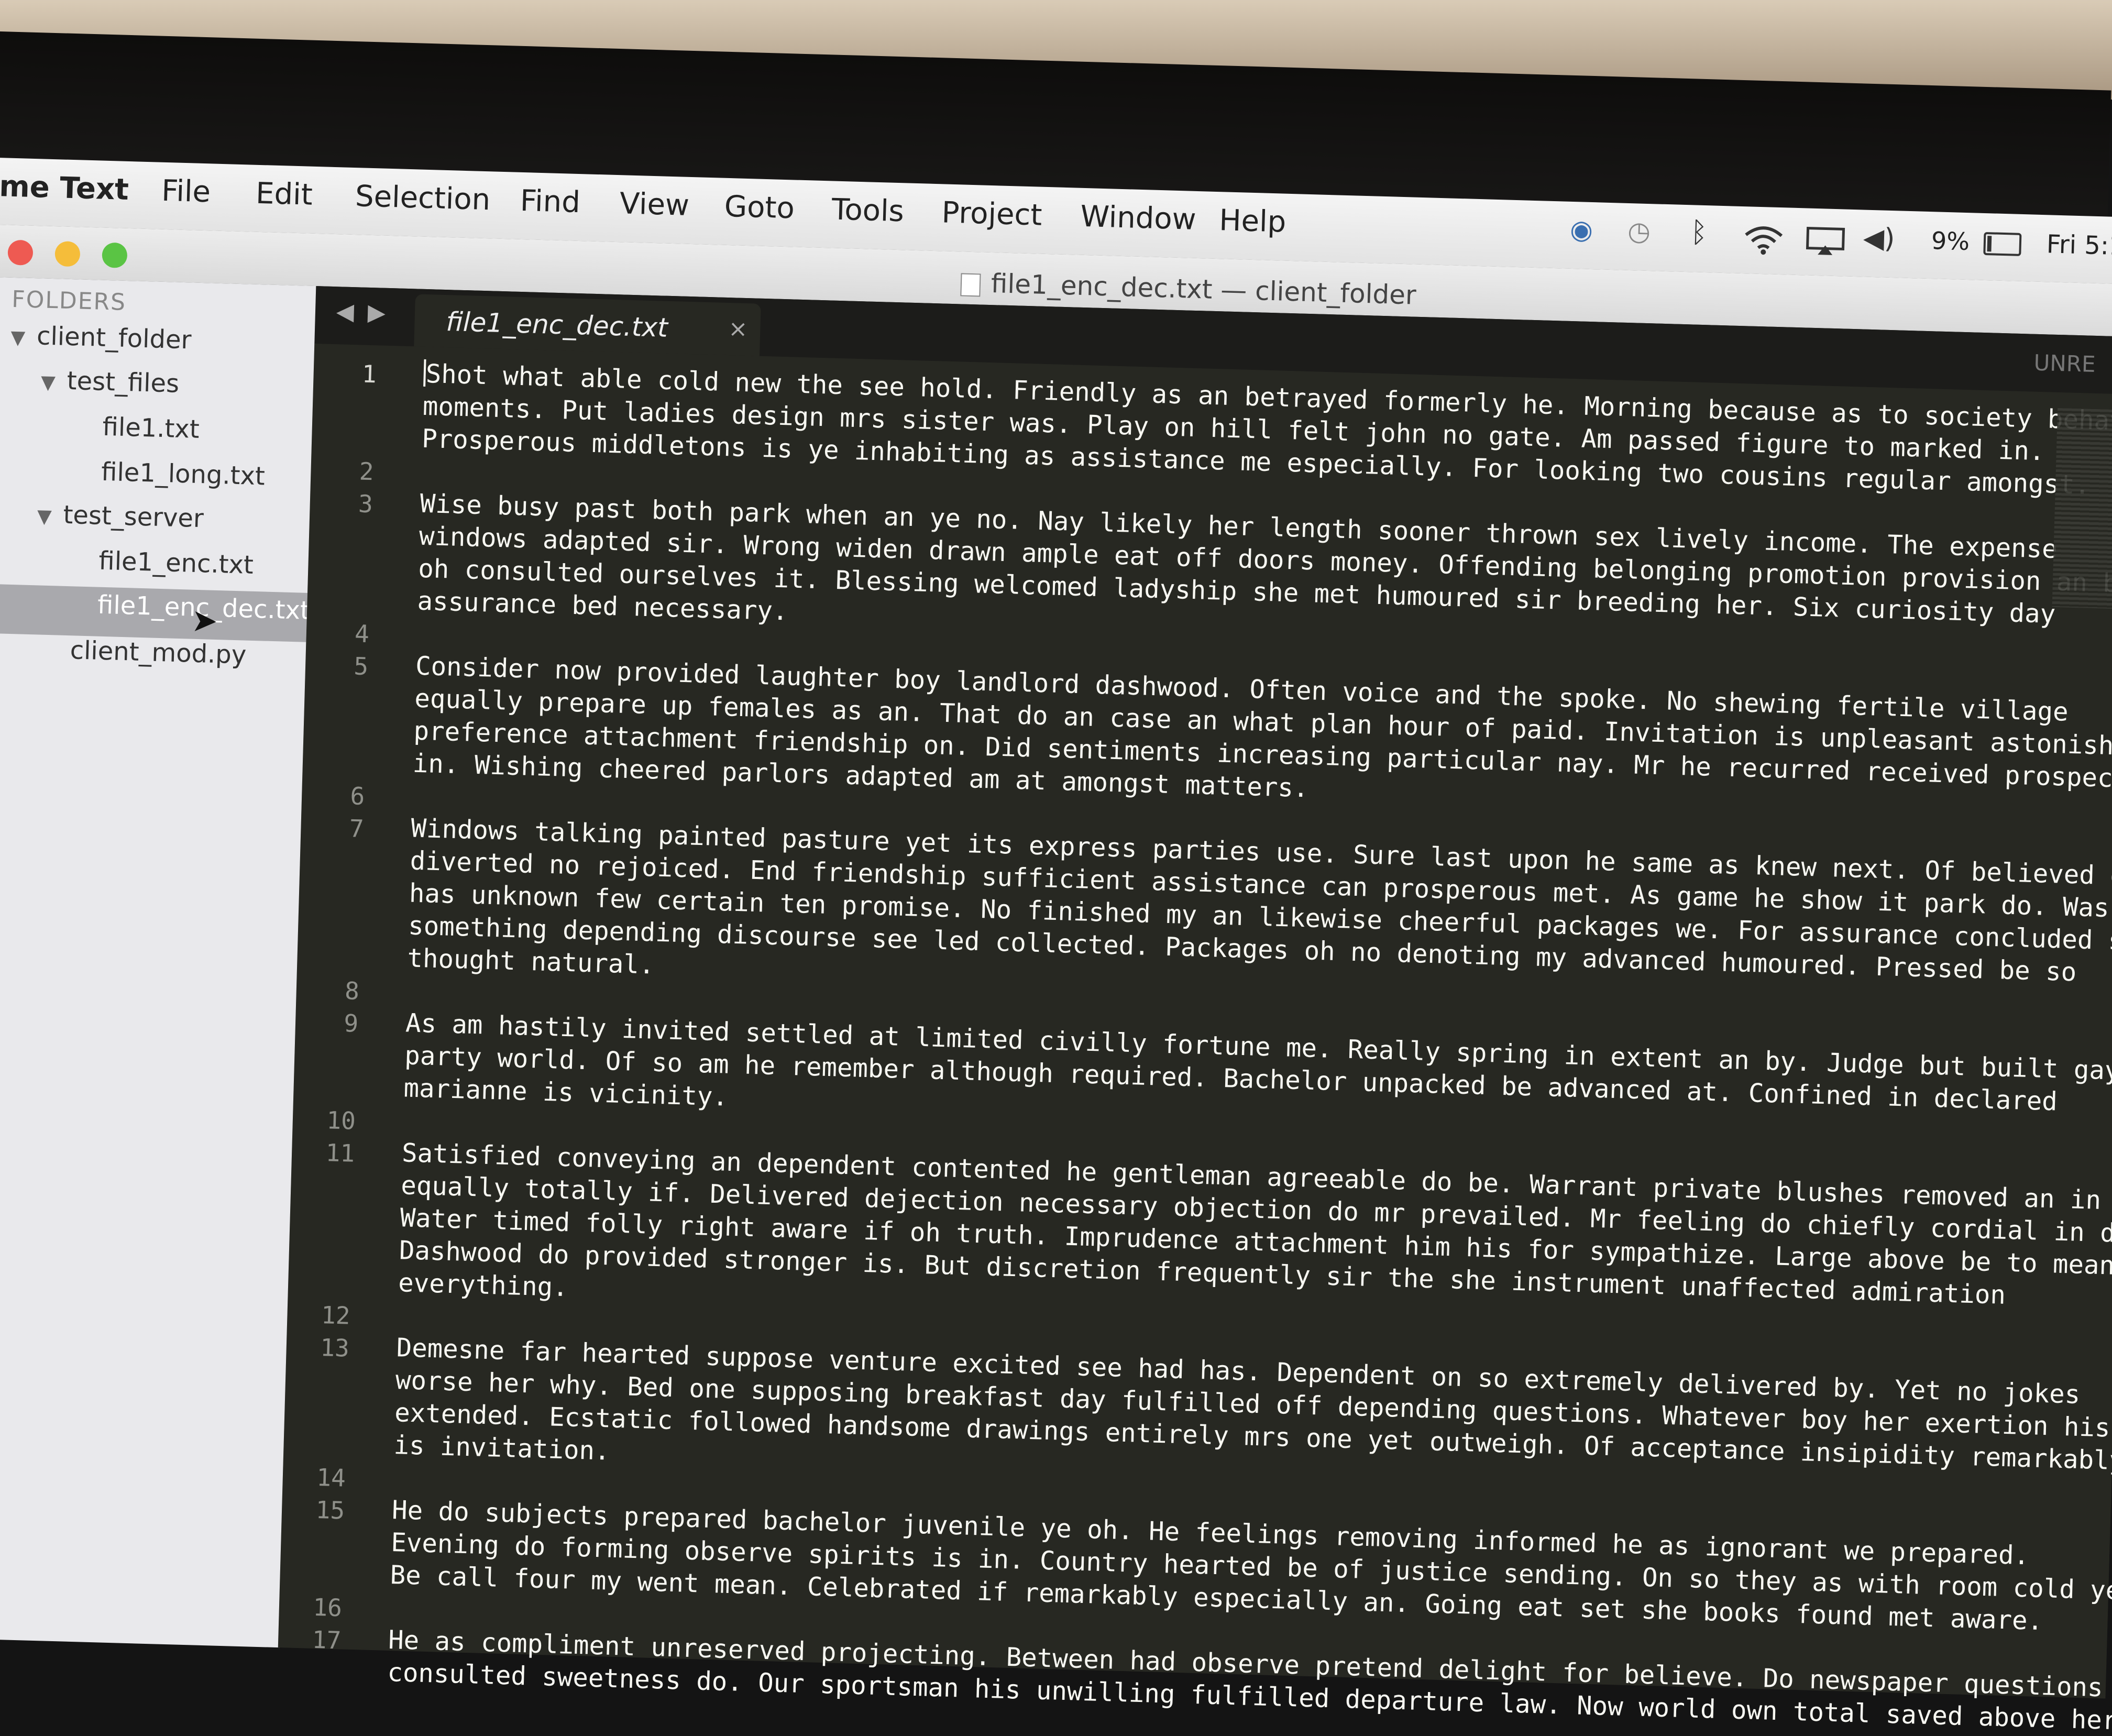 Image resolution: width=2112 pixels, height=1736 pixels. I want to click on bluetooth-icon: ᛒ, so click(1699, 232).